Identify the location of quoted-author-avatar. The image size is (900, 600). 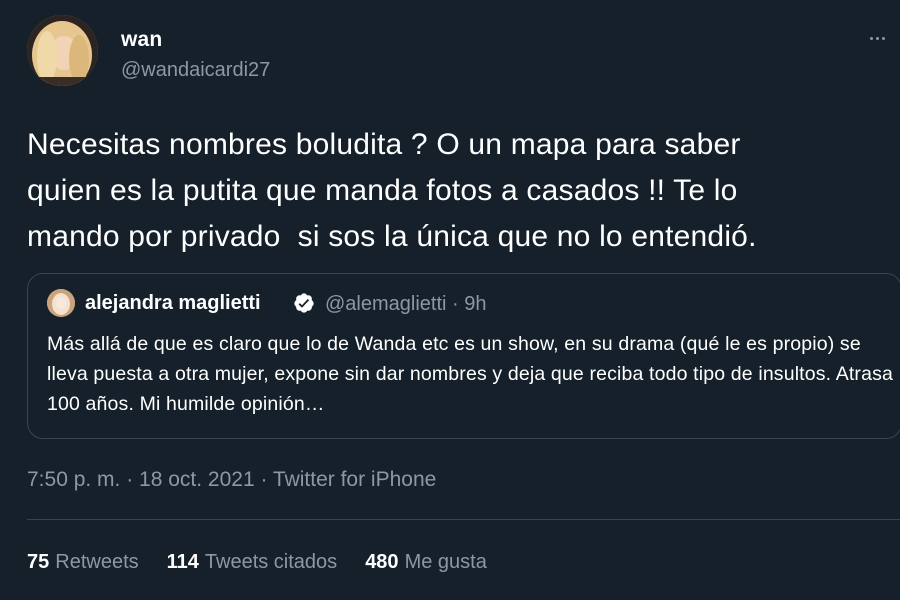
(61, 303).